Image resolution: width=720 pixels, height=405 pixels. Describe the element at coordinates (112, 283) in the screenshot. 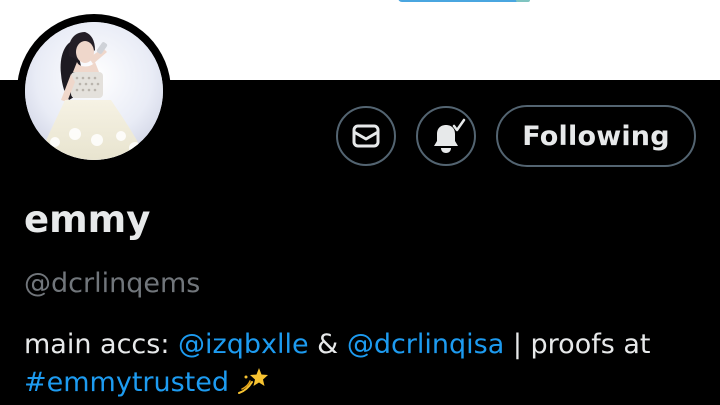

I see `username-handle: @dcrlinqems` at that location.